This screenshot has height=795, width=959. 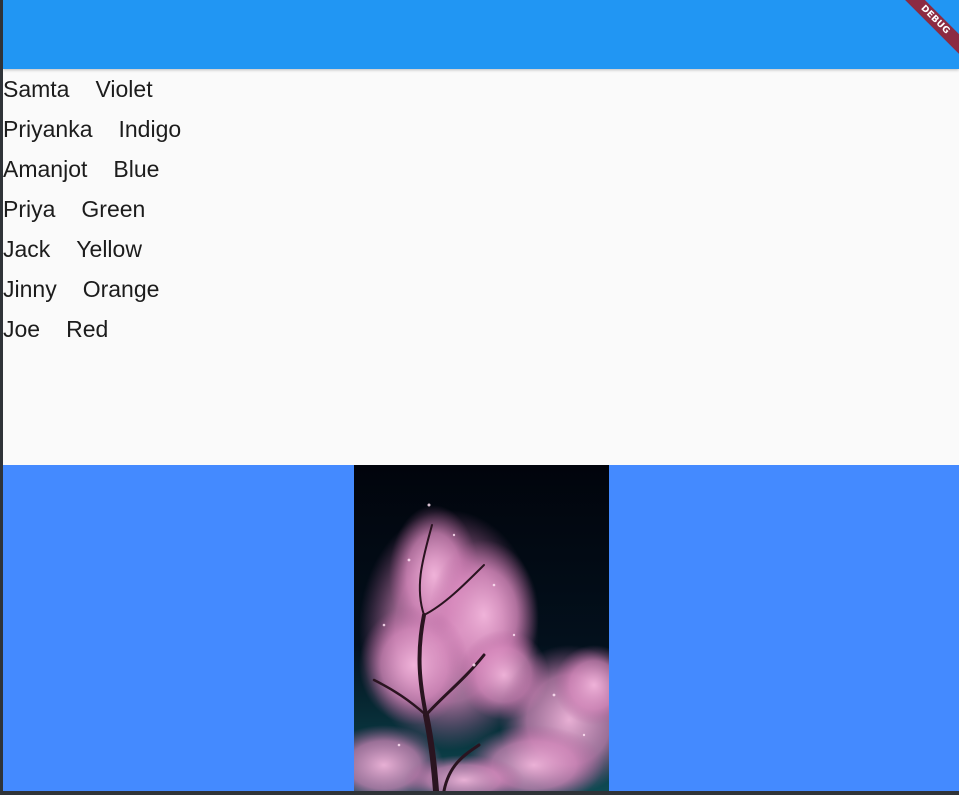 What do you see at coordinates (481, 249) in the screenshot?
I see `list-item: Jack Yellow` at bounding box center [481, 249].